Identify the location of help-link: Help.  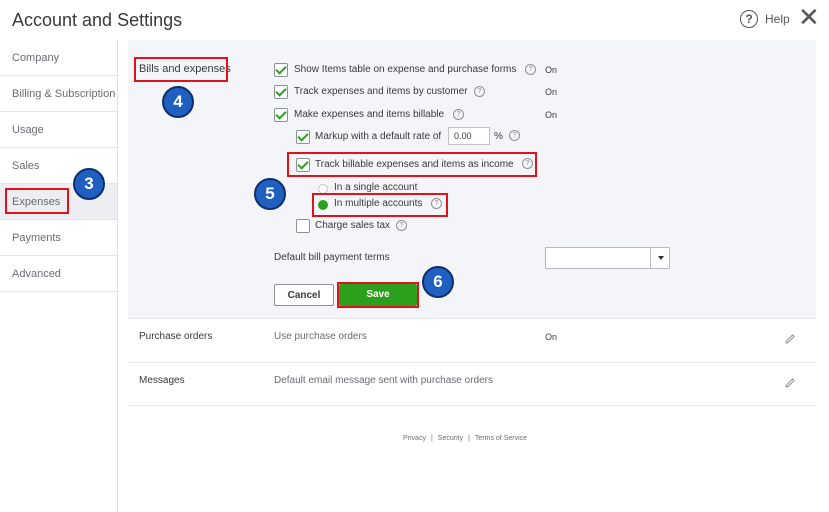
(777, 19).